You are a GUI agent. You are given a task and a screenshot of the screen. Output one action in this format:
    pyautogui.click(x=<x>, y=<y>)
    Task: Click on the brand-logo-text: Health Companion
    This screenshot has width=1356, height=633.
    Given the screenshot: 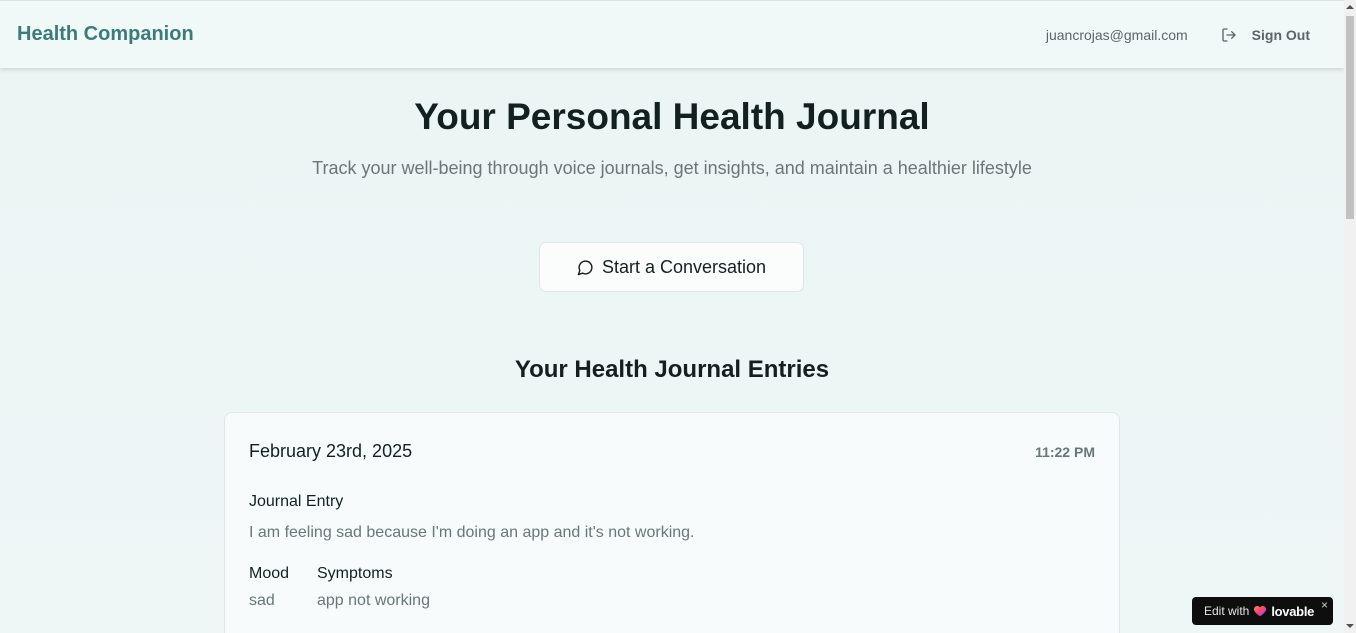 What is the action you would take?
    pyautogui.click(x=105, y=34)
    